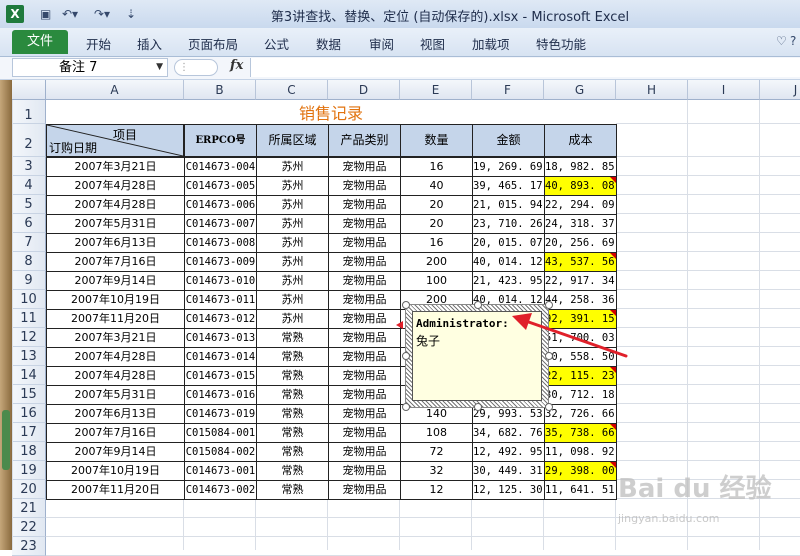  What do you see at coordinates (29, 261) in the screenshot?
I see `row-header: 8` at bounding box center [29, 261].